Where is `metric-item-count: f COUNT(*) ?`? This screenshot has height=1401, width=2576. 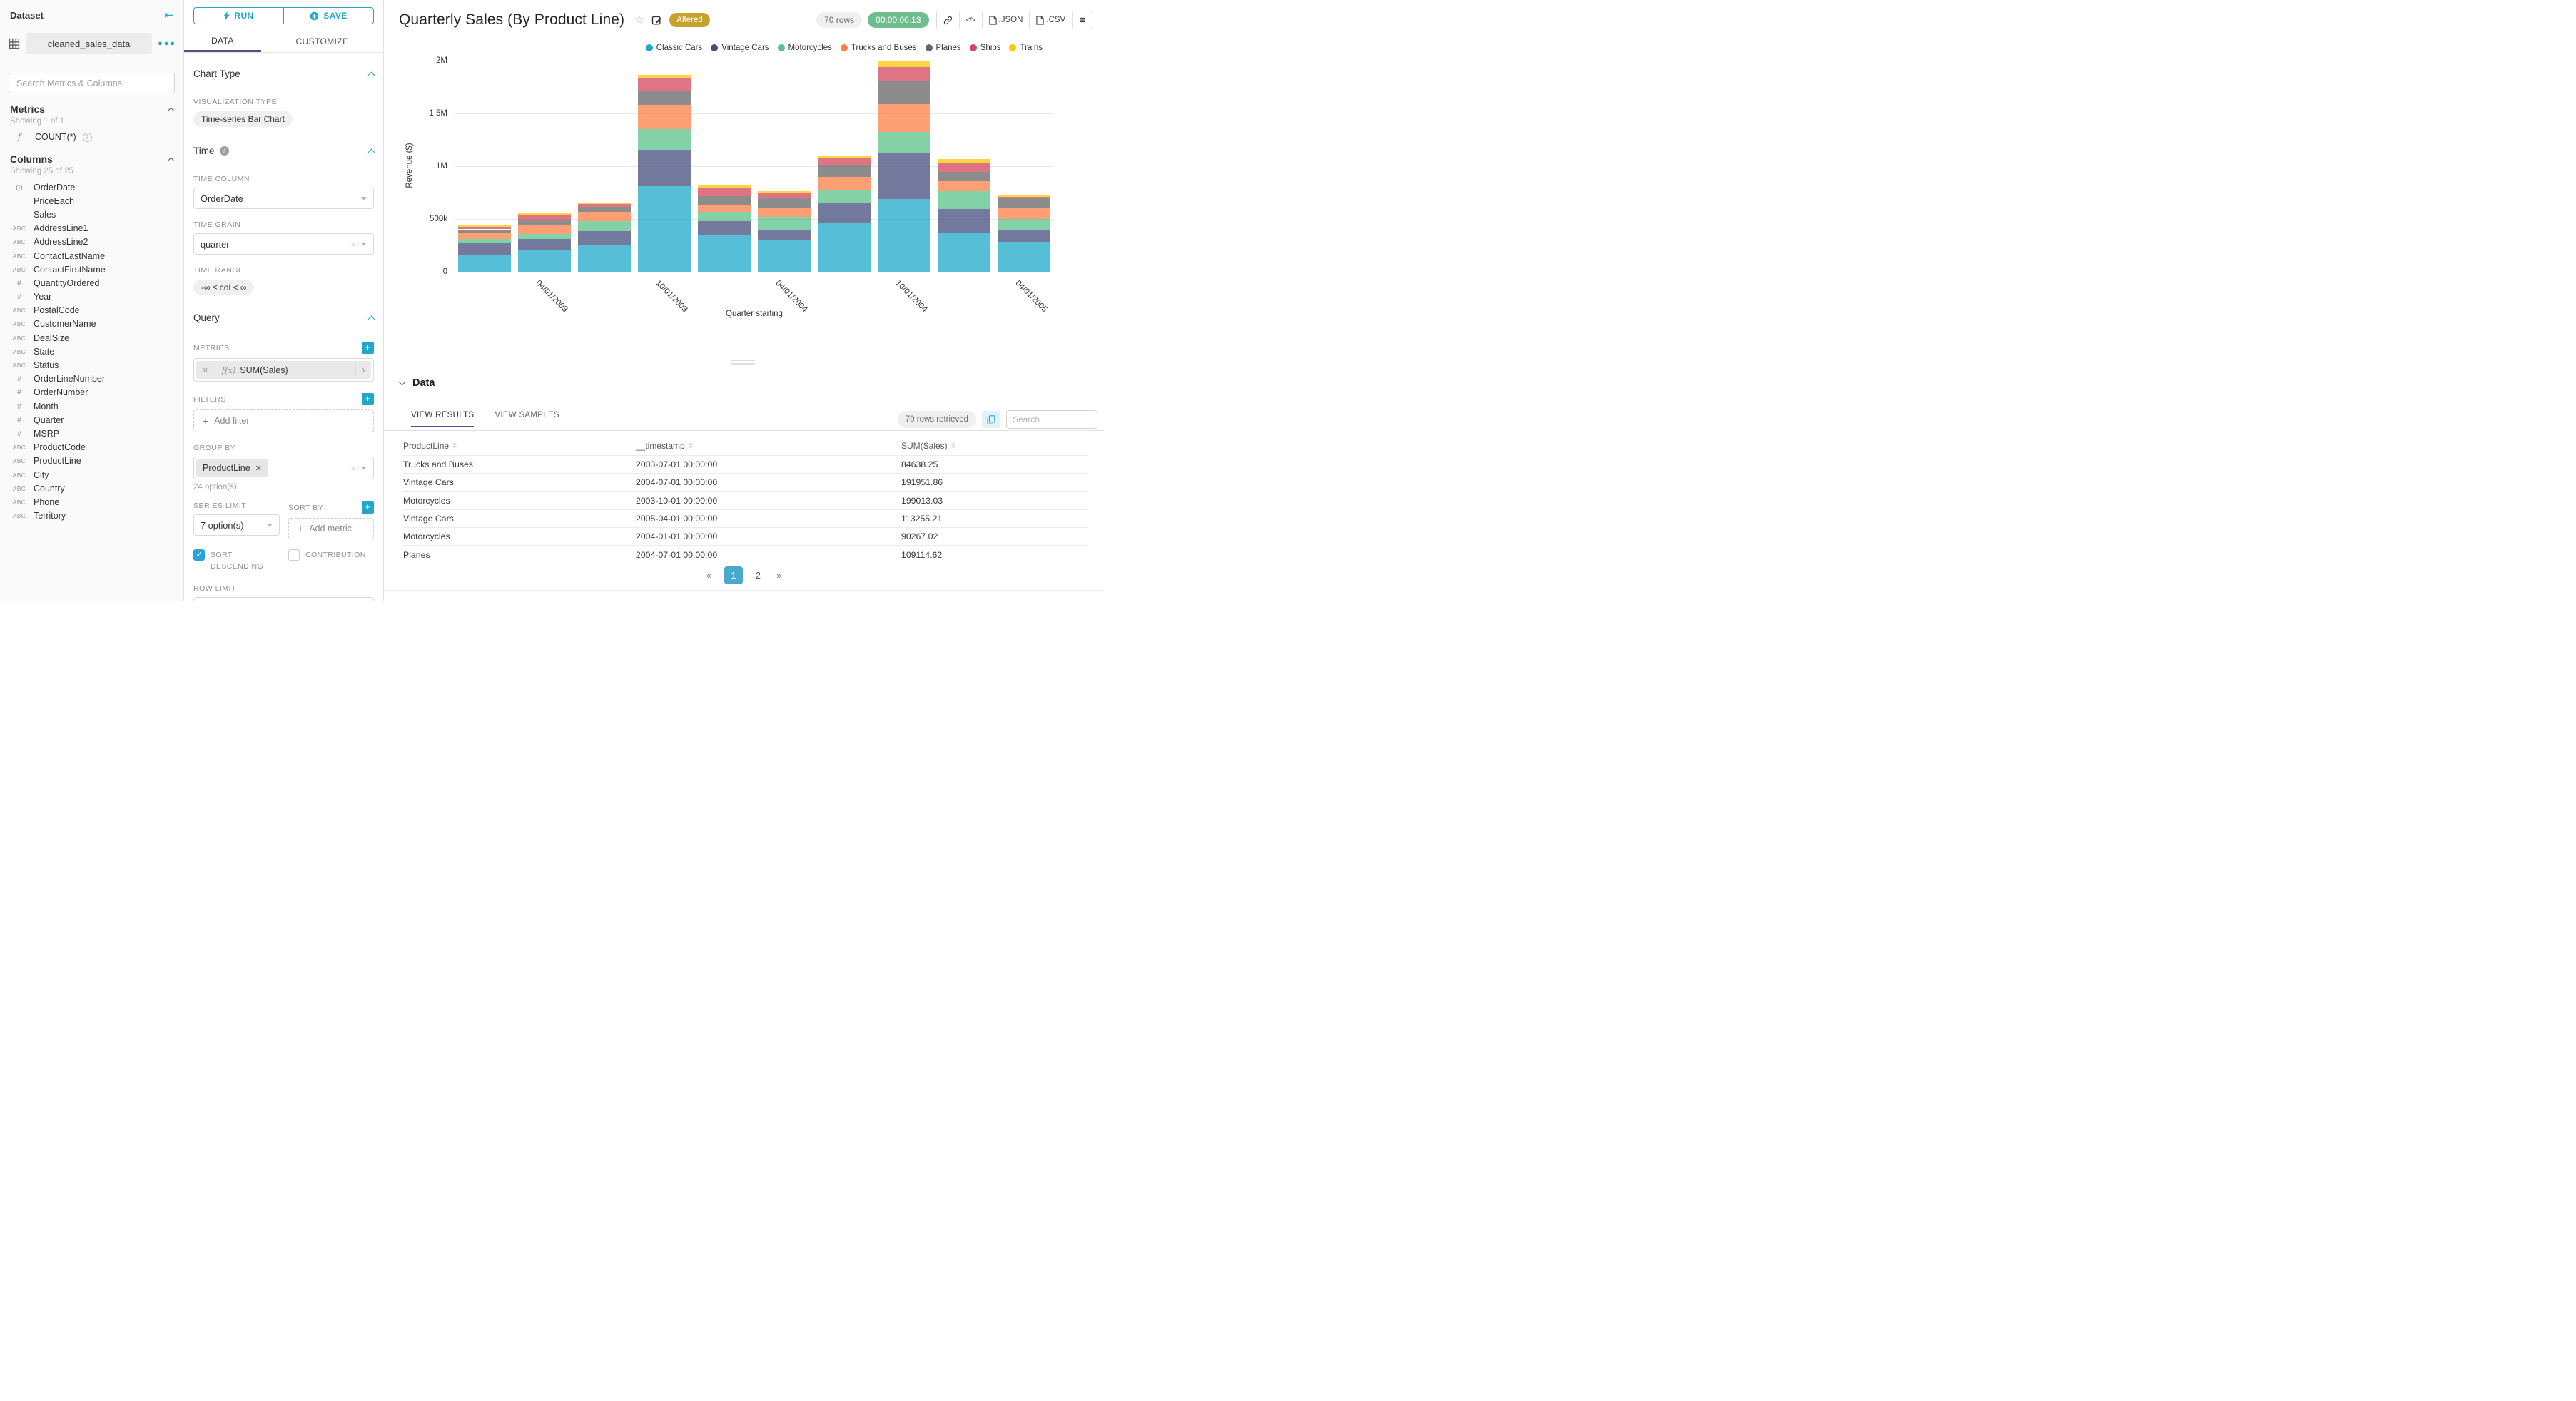
metric-item-count: f COUNT(*) ? is located at coordinates (91, 134).